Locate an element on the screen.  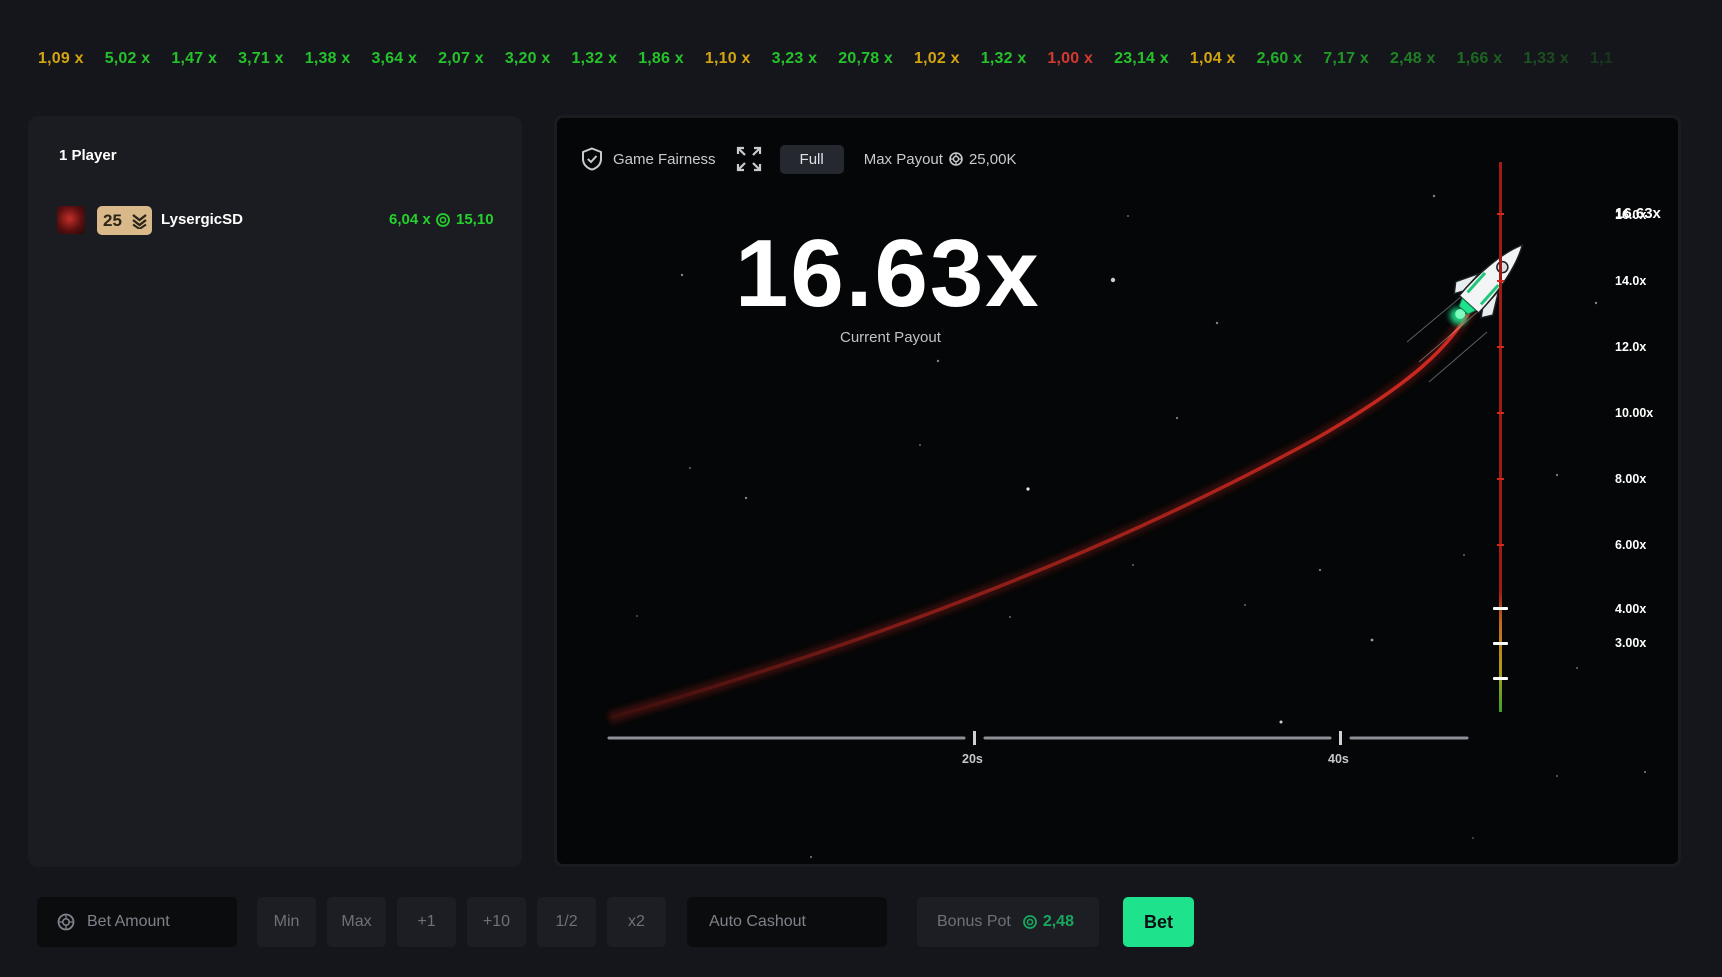
max-payout-value: 25,00K is located at coordinates (992, 159).